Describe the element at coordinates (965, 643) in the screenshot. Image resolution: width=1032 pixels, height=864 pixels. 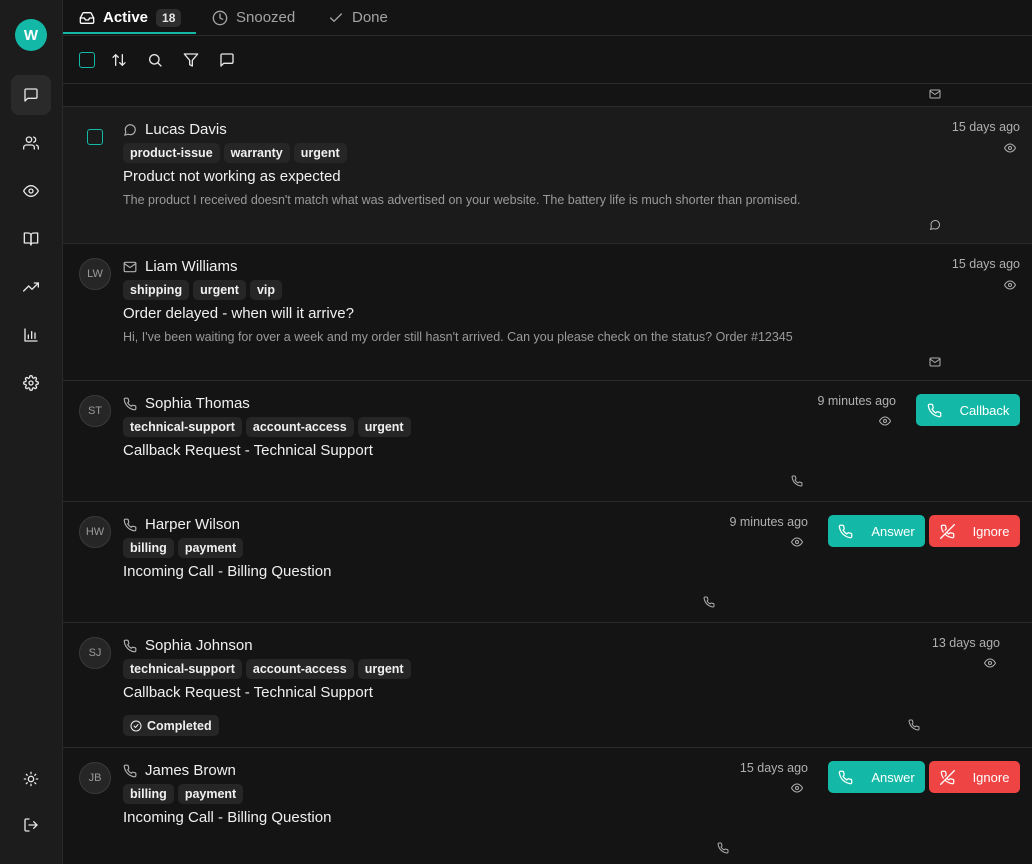
I see `timestamp: 13 days ago` at that location.